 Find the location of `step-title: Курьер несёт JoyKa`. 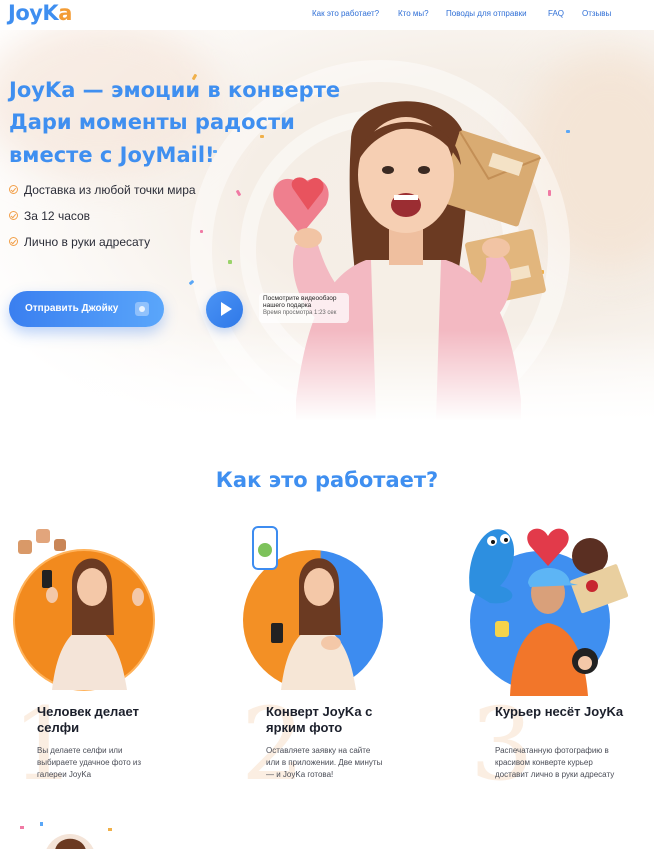

step-title: Курьер несёт JoyKa is located at coordinates (559, 711).